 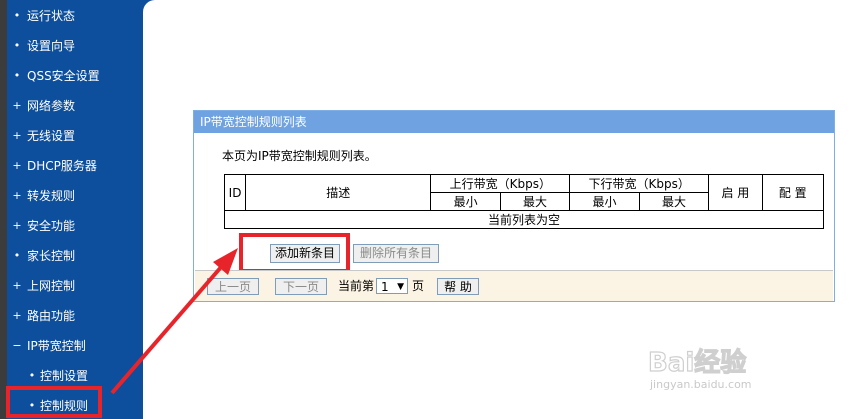 What do you see at coordinates (639, 183) in the screenshot?
I see `header-downstream: 下行带宽（Kbps）` at bounding box center [639, 183].